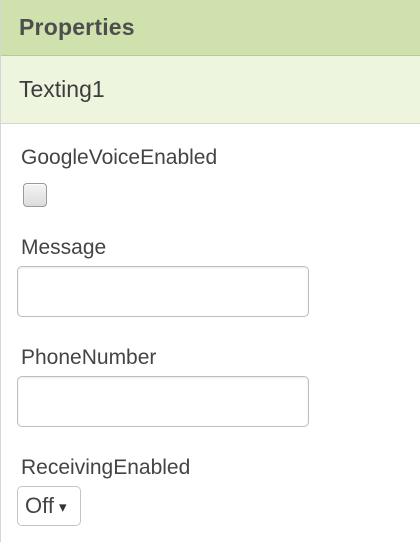 The height and width of the screenshot is (542, 420). What do you see at coordinates (106, 467) in the screenshot?
I see `receiving-enabled-label: ReceivingEnabled` at bounding box center [106, 467].